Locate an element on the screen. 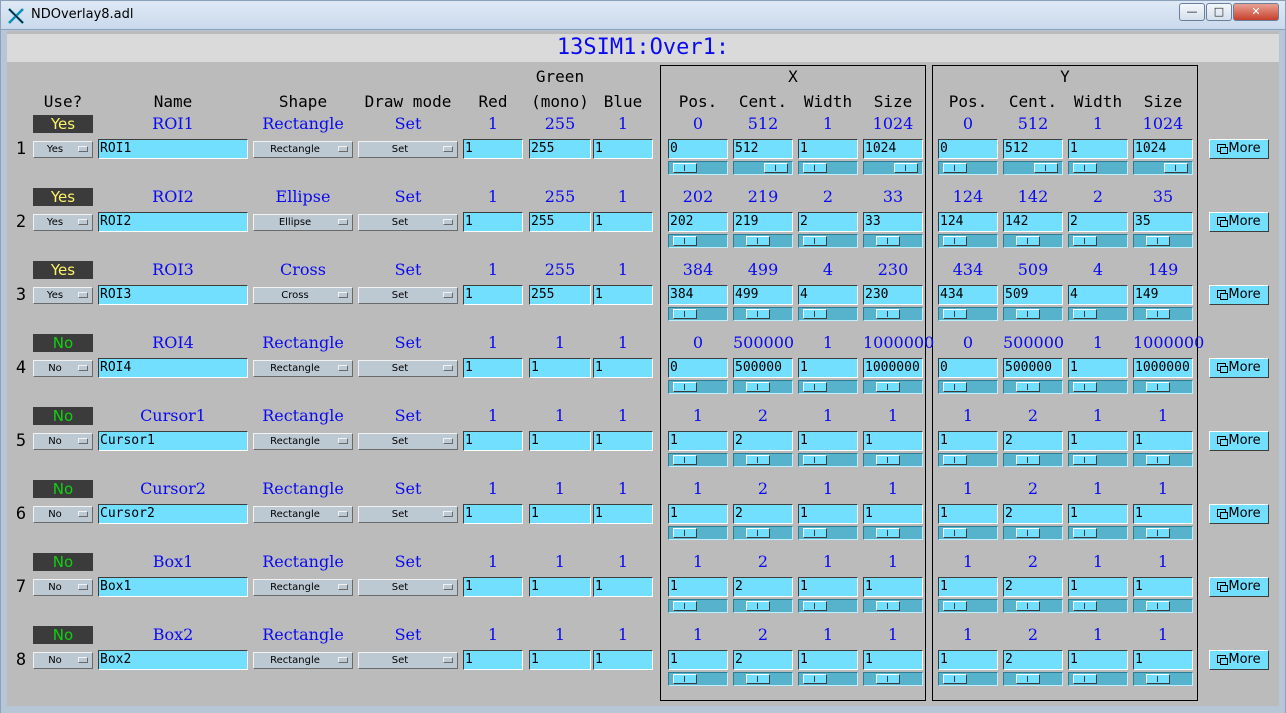 This screenshot has height=713, width=1286. minimize-button: — is located at coordinates (1192, 12).